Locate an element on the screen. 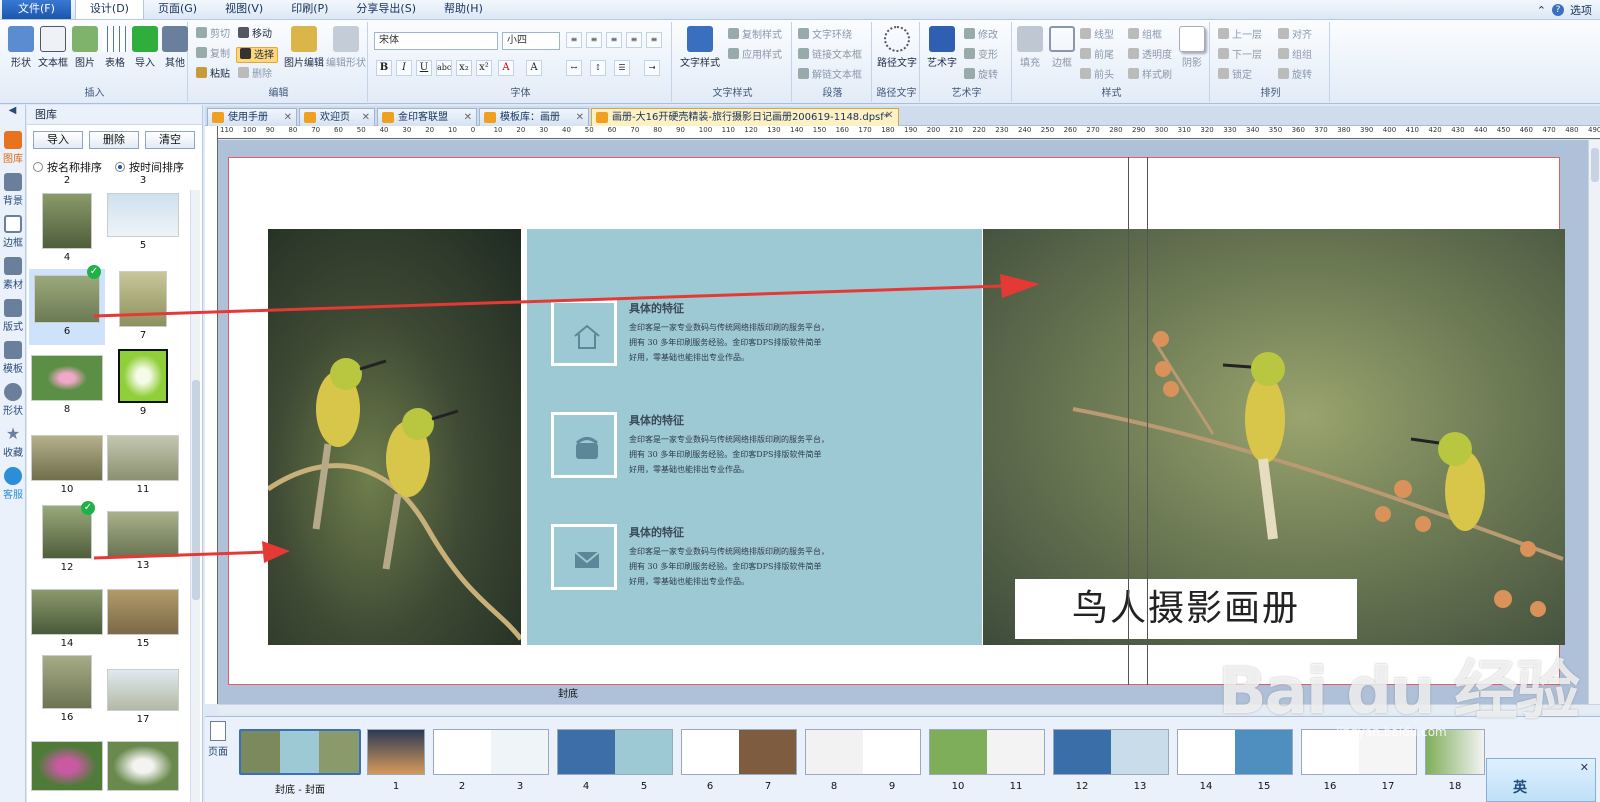 The width and height of the screenshot is (1600, 802). line-type-button: 线型 is located at coordinates (1097, 36).